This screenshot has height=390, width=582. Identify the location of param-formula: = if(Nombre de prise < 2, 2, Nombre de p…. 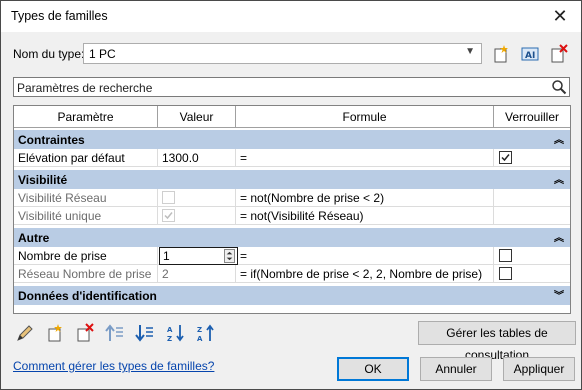
(365, 274).